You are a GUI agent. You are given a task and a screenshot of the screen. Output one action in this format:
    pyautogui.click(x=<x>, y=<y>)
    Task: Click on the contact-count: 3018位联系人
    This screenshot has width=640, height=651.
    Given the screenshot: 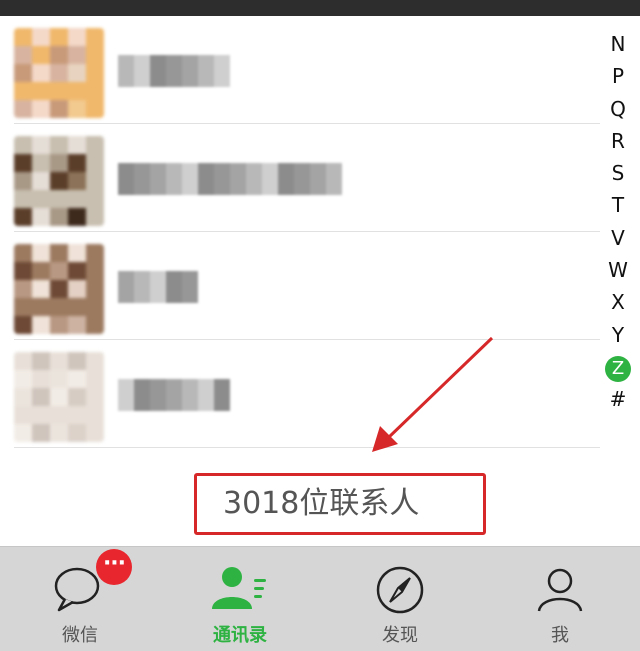 What is the action you would take?
    pyautogui.click(x=340, y=504)
    